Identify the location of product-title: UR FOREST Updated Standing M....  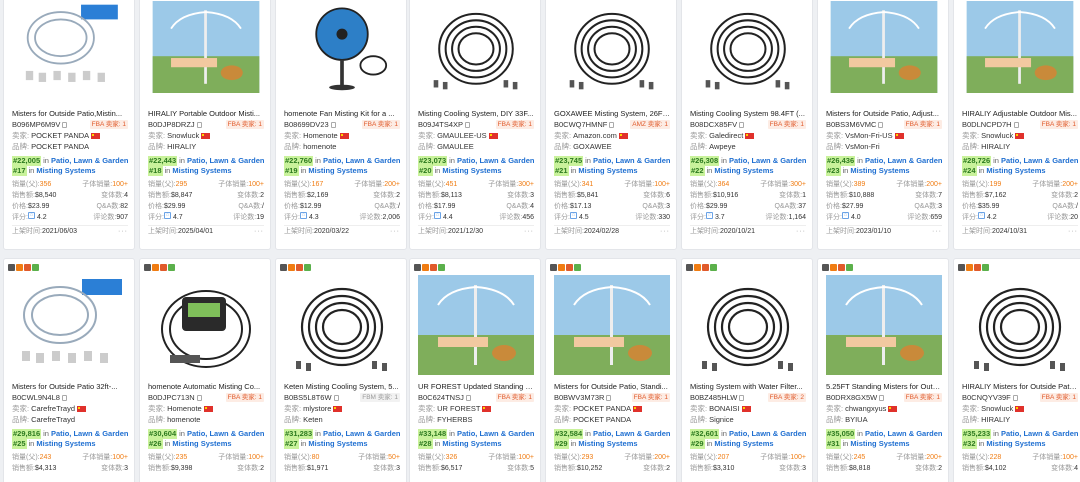
(476, 387).